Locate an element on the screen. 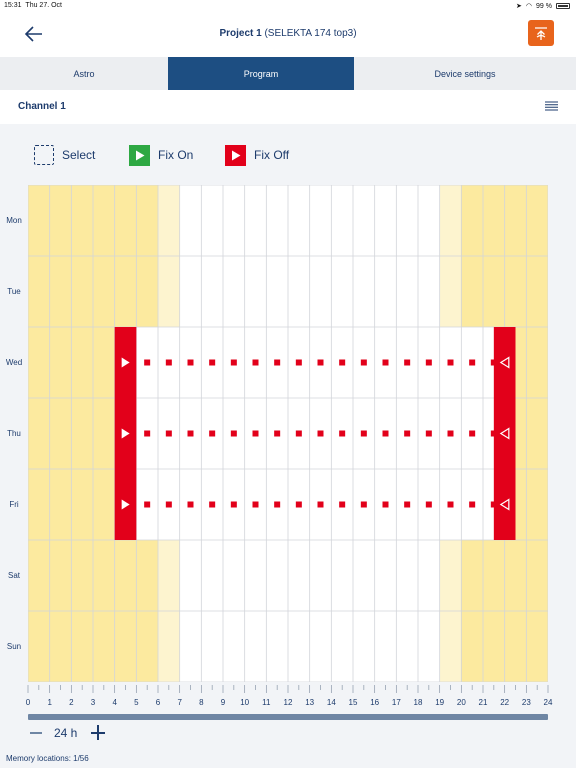  tab-device-settings: Device settings is located at coordinates (465, 73).